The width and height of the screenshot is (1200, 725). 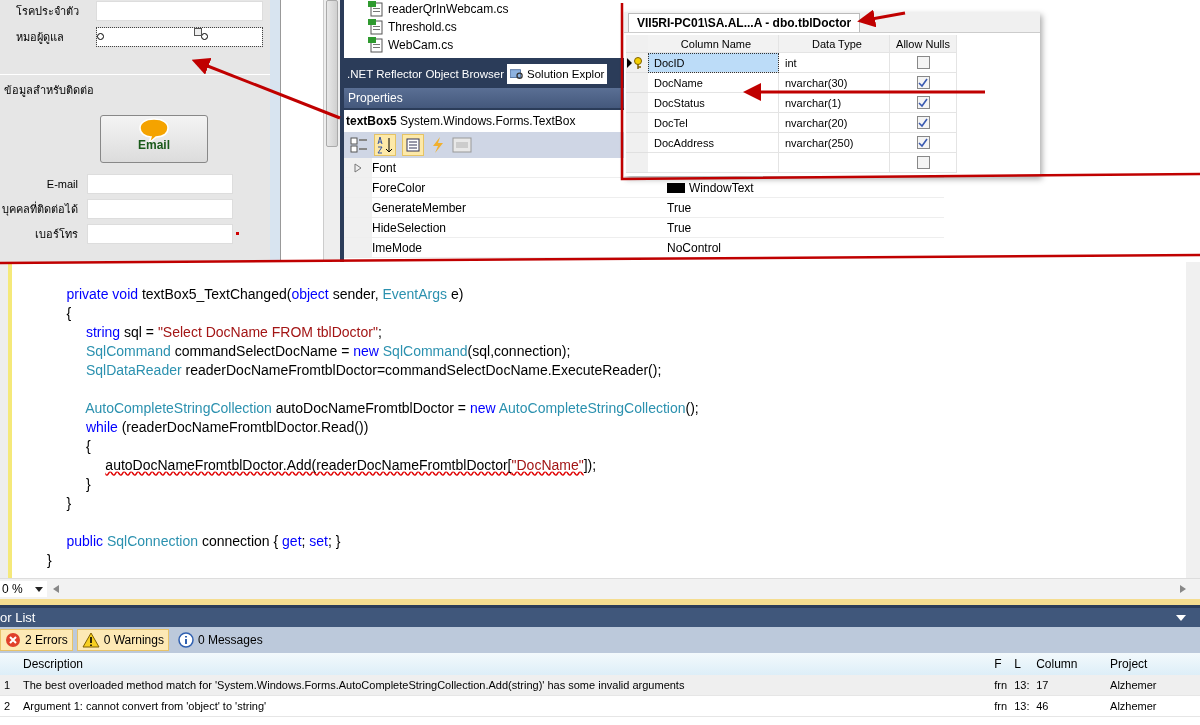 What do you see at coordinates (1003, 664) in the screenshot?
I see `column-header: F` at bounding box center [1003, 664].